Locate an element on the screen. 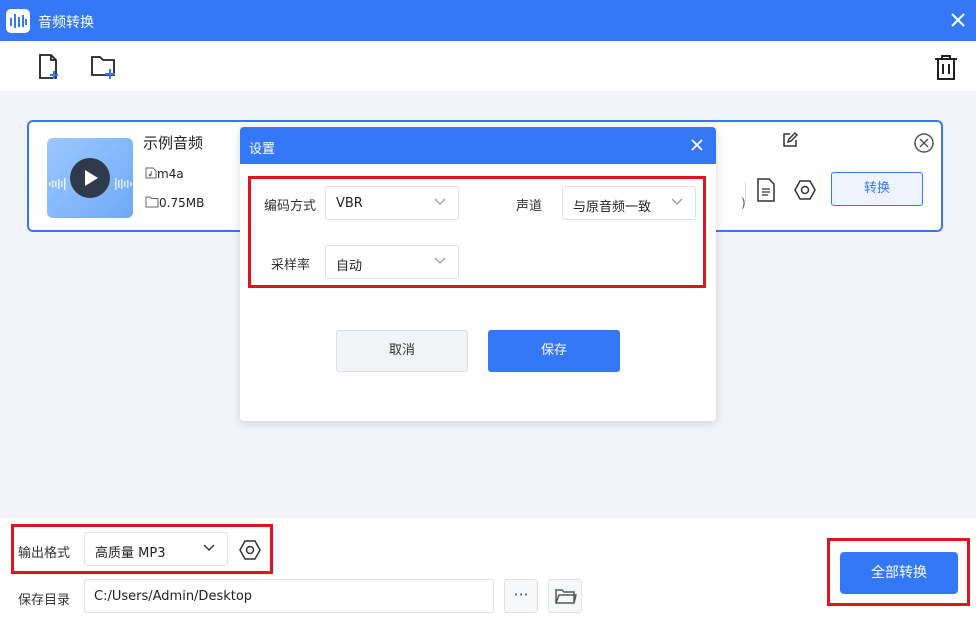 Image resolution: width=976 pixels, height=625 pixels. trash-icon is located at coordinates (947, 68).